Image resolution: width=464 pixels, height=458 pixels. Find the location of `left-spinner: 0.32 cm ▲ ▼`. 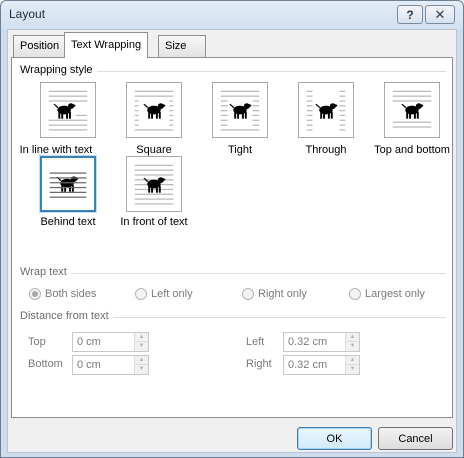

left-spinner: 0.32 cm ▲ ▼ is located at coordinates (321, 342).